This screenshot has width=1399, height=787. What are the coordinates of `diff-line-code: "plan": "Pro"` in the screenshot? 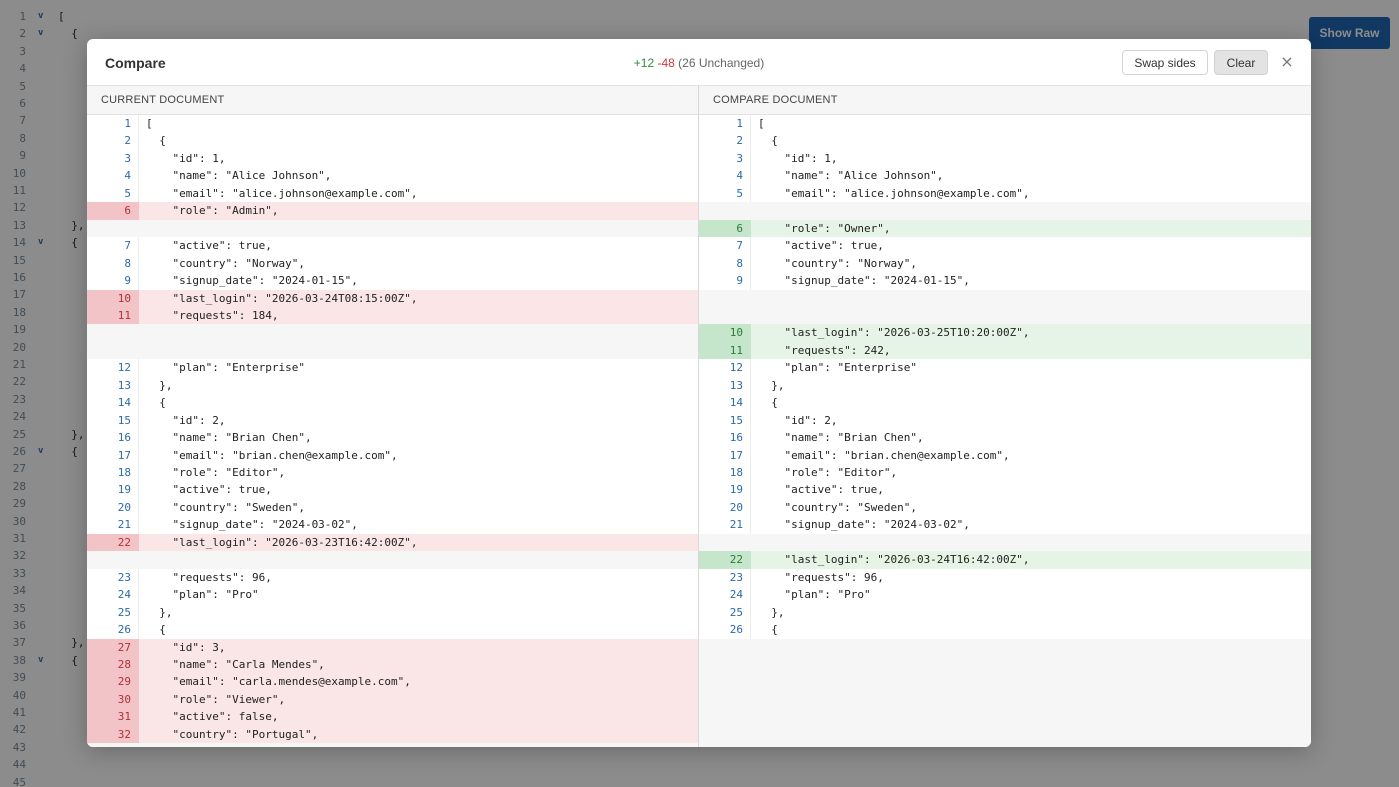 It's located at (814, 595).